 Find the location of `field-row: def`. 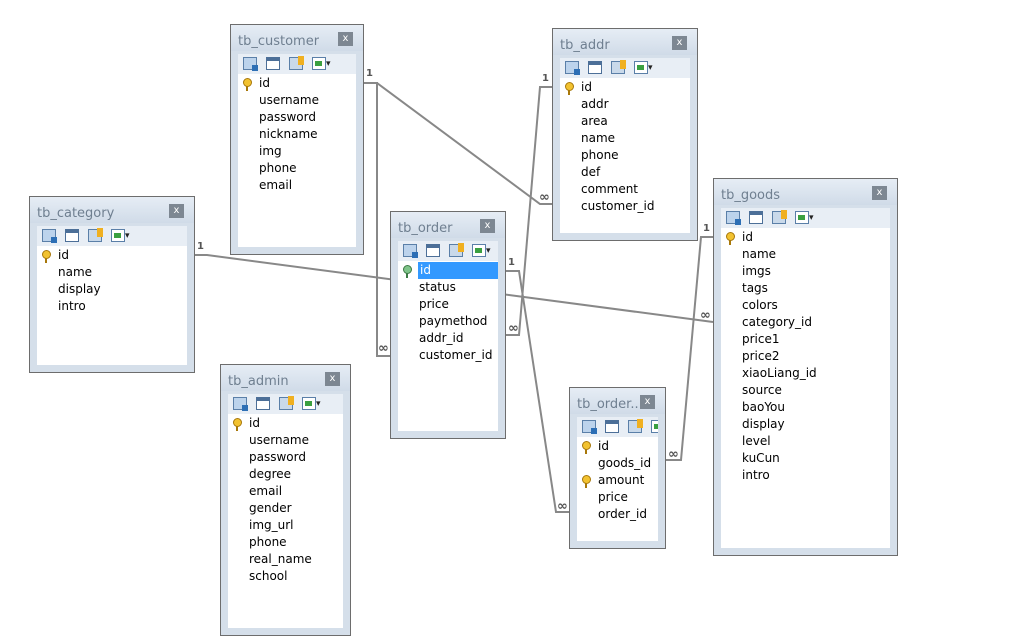

field-row: def is located at coordinates (625, 172).